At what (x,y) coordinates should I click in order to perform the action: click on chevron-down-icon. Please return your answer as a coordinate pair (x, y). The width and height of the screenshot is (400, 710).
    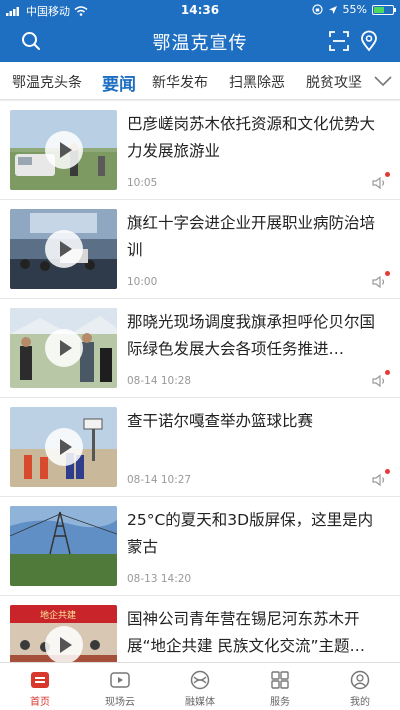
    Looking at the image, I should click on (383, 80).